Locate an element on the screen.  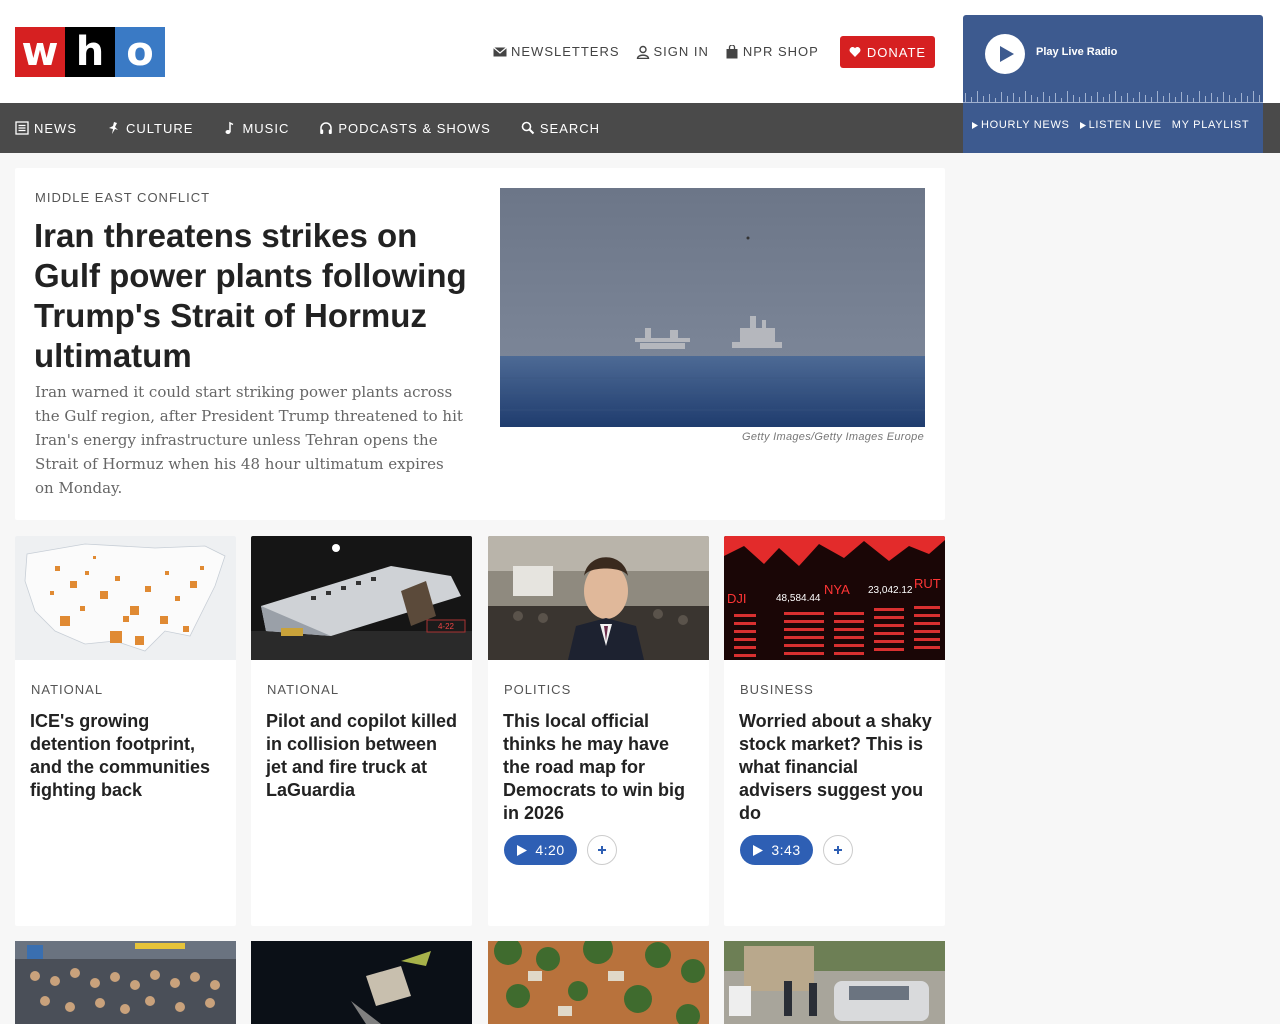
story-thumbnail-official is located at coordinates (598, 598).